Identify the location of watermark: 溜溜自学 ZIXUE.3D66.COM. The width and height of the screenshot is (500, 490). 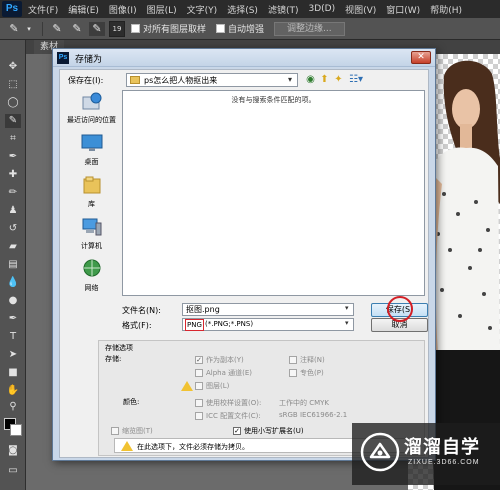
(426, 454).